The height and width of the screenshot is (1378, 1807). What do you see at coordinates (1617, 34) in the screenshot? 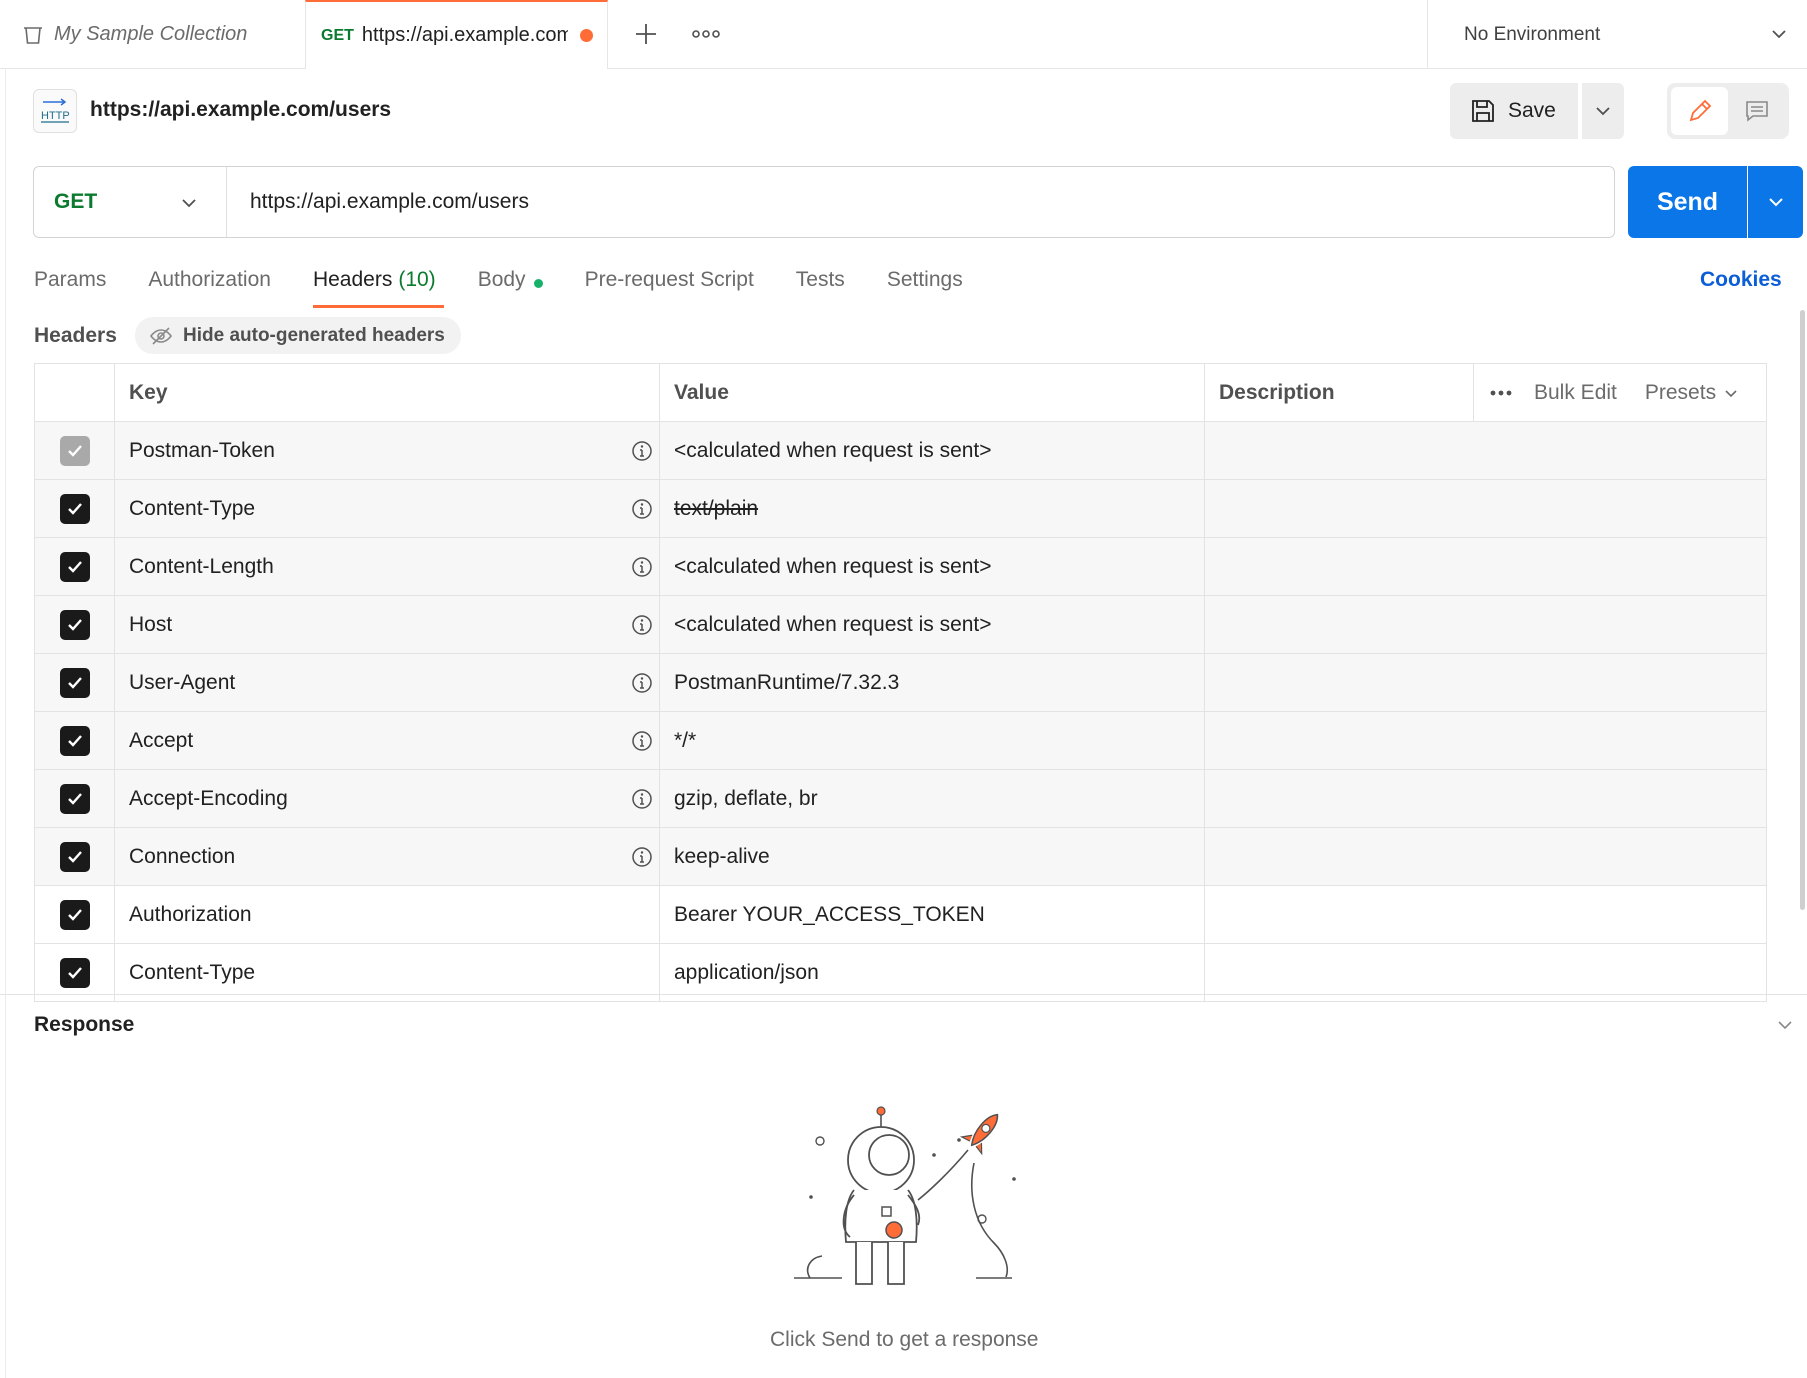
I see `environment-selector: No Environment` at bounding box center [1617, 34].